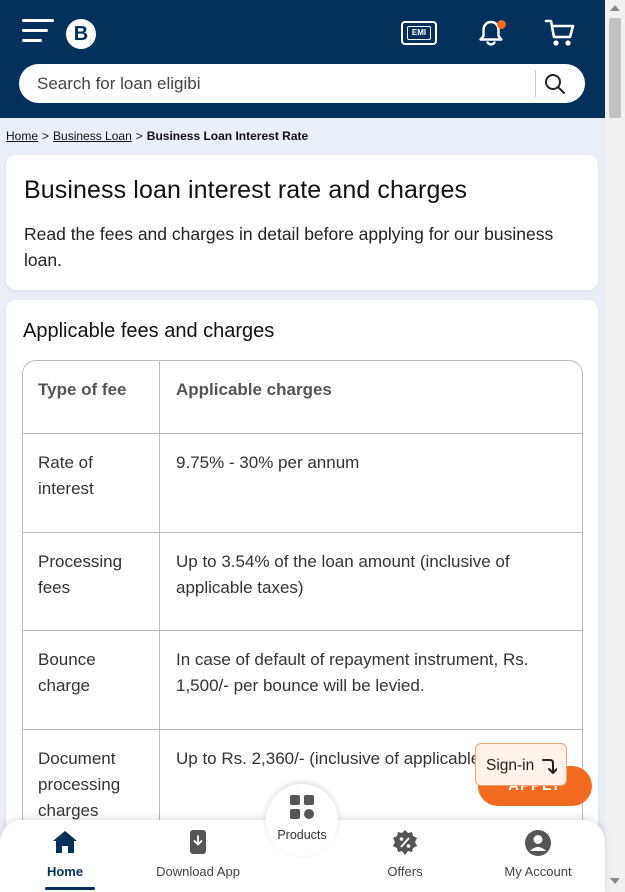 Image resolution: width=625 pixels, height=892 pixels. Describe the element at coordinates (38, 31) in the screenshot. I see `menu-icon` at that location.